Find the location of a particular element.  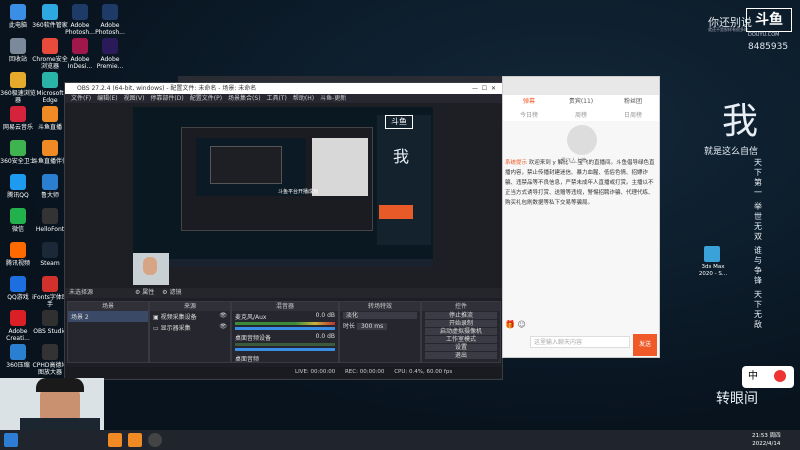

channel-db: 0.0 dB is located at coordinates (325, 315).